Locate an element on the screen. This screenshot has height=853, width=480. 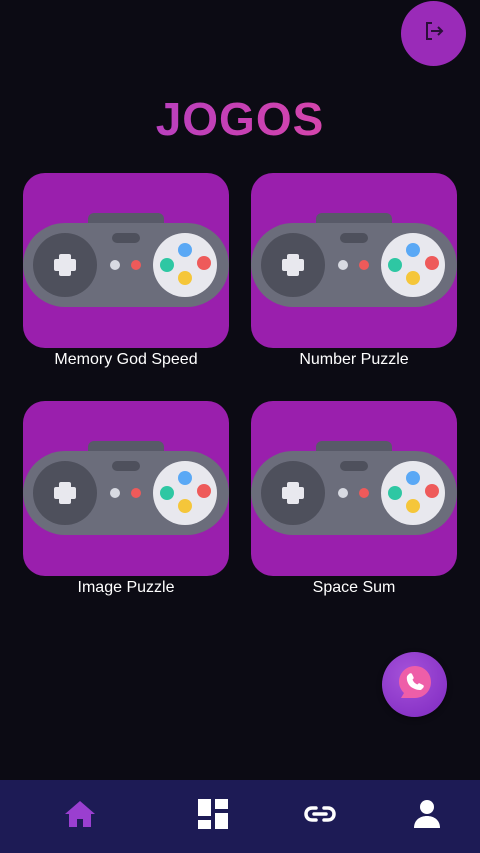
game-card-space-sum: Space Sum is located at coordinates (354, 499).